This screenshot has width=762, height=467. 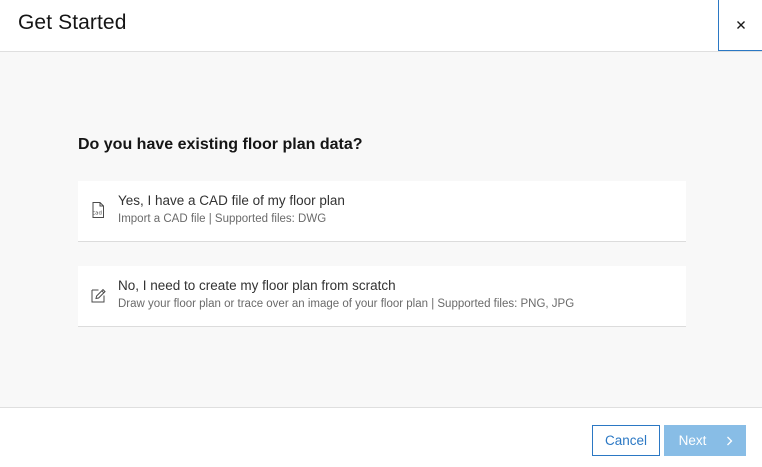 What do you see at coordinates (231, 200) in the screenshot?
I see `option-title: Yes, I have a CAD file of my floor plan` at bounding box center [231, 200].